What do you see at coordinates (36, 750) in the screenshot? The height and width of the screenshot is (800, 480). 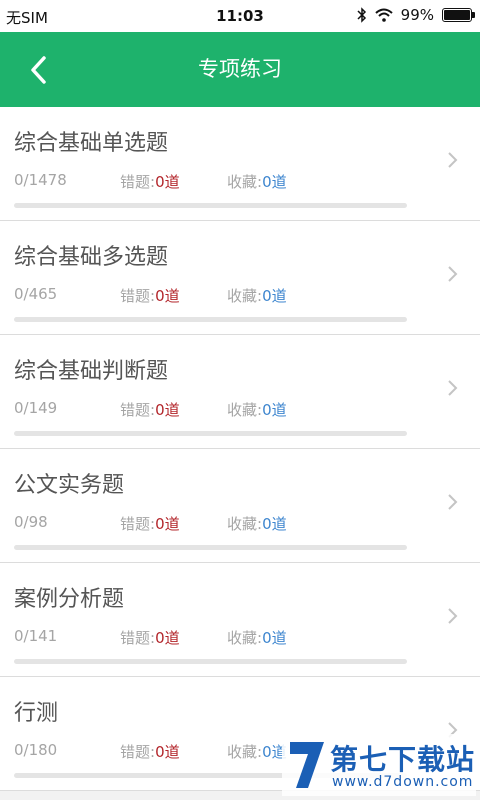 I see `item-count: 0/180` at bounding box center [36, 750].